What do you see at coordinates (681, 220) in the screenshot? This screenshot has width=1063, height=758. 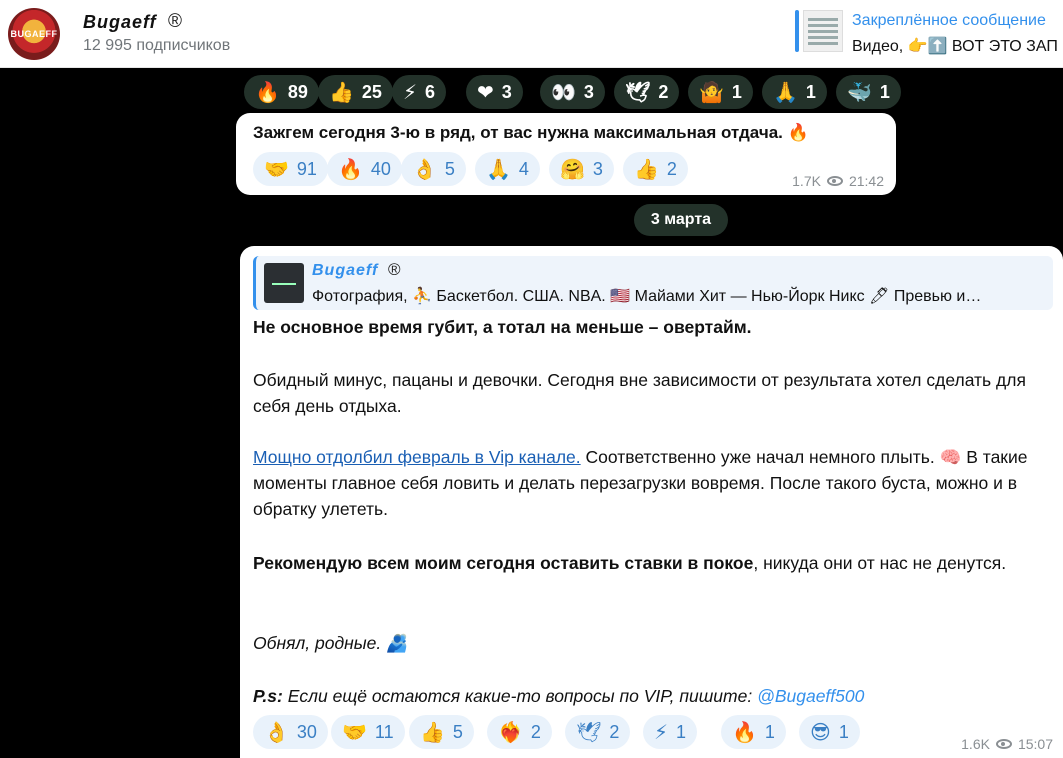 I see `date-separator: 3 марта` at bounding box center [681, 220].